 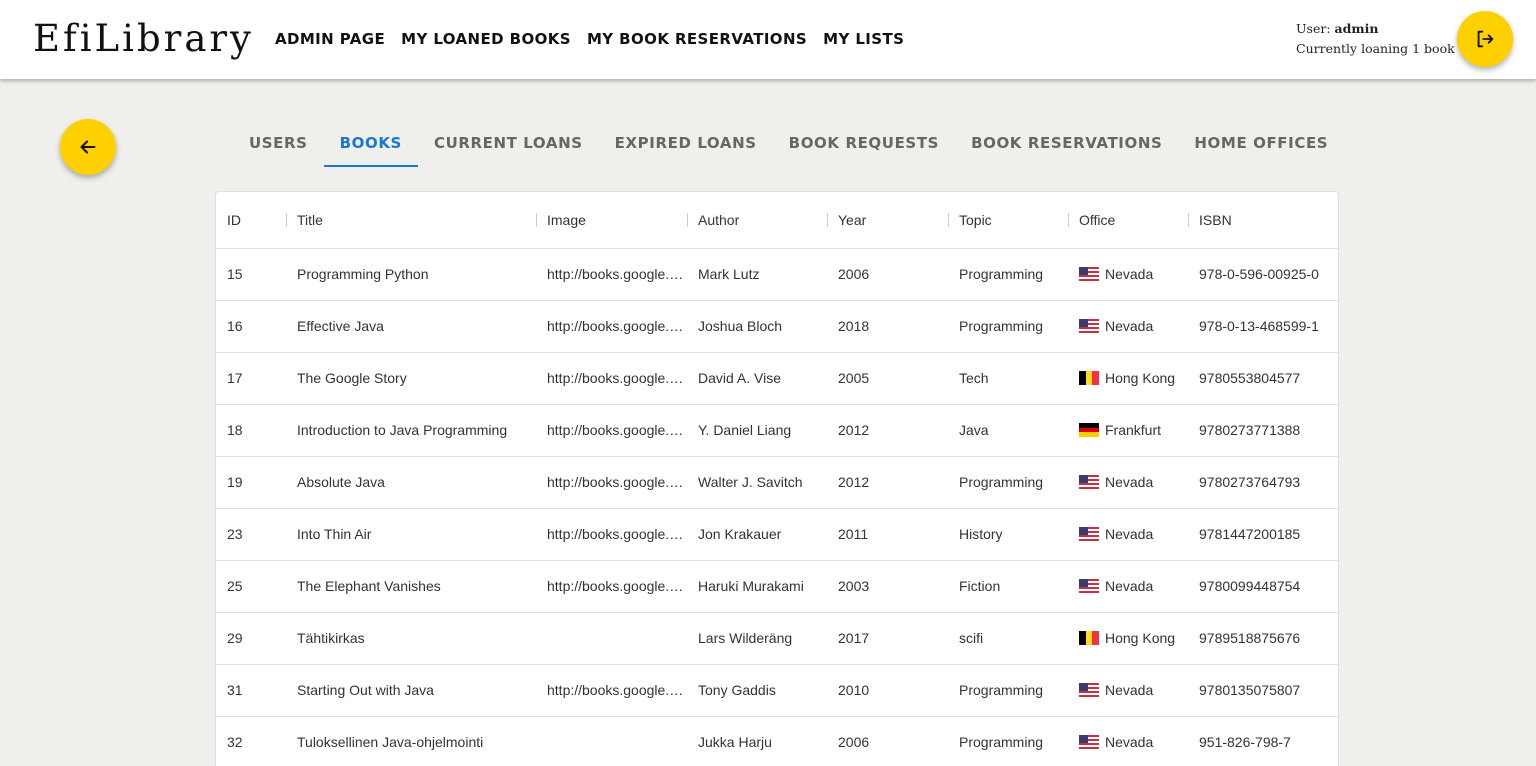 What do you see at coordinates (1140, 378) in the screenshot?
I see `office-name: Hong Kong` at bounding box center [1140, 378].